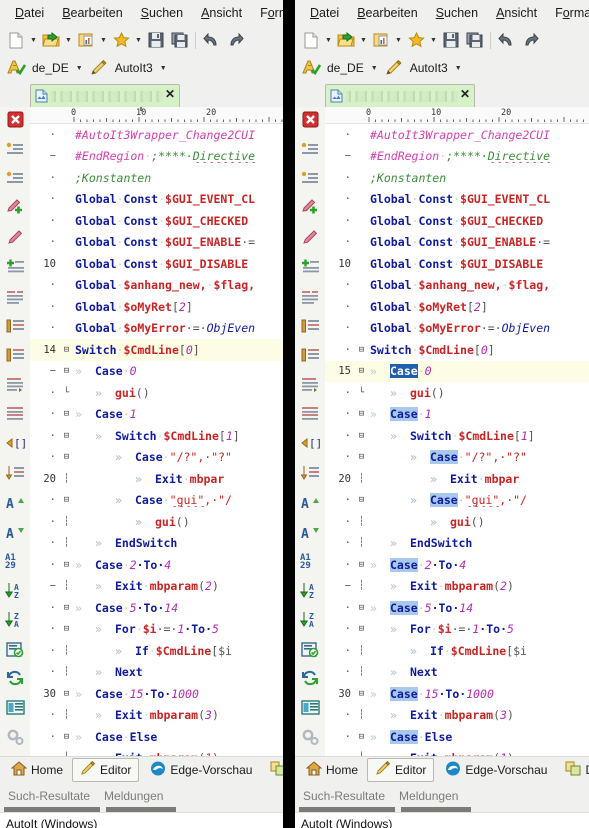 The image size is (589, 828). Describe the element at coordinates (457, 630) in the screenshot. I see `code-line: · ⊟» » For·$i·=·1·To·5` at that location.